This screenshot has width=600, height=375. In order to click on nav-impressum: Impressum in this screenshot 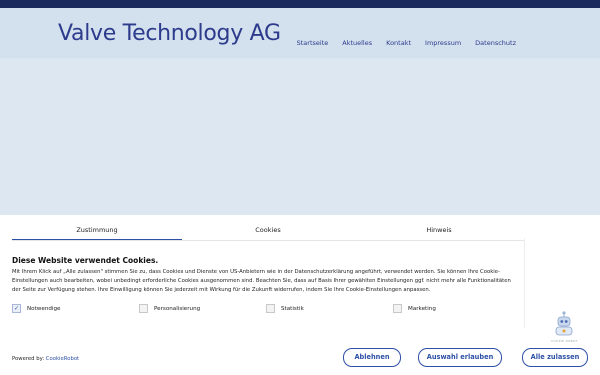, I will do `click(443, 43)`.